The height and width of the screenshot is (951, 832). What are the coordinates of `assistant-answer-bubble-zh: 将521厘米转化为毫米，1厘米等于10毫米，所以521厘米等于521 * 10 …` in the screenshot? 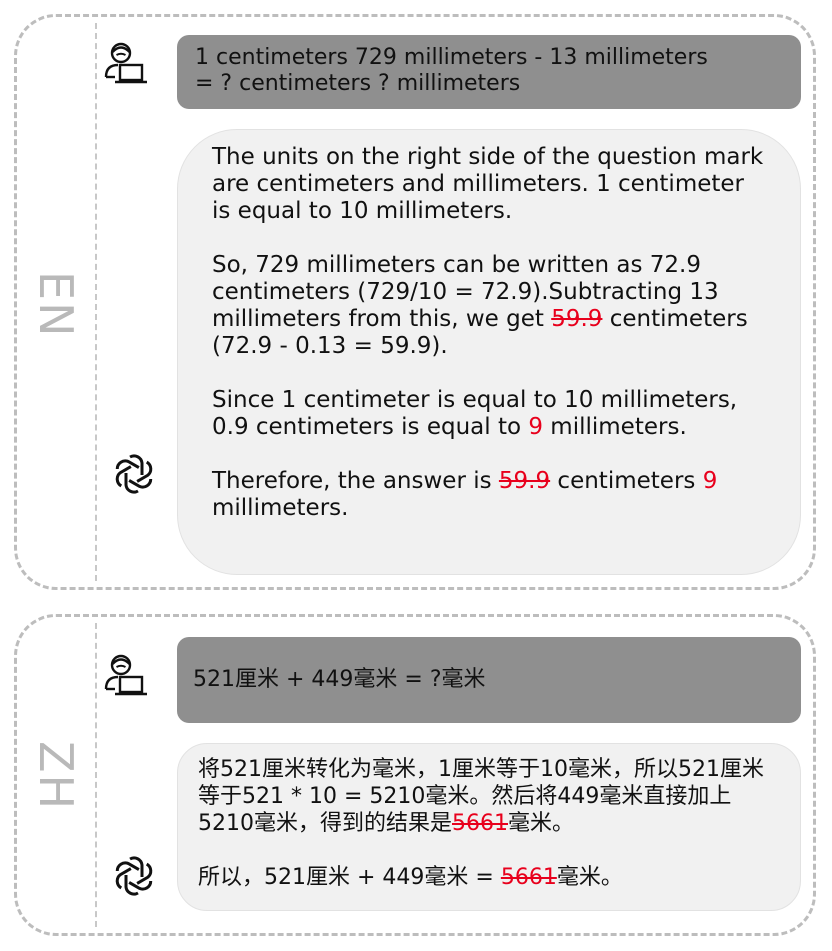 It's located at (489, 827).